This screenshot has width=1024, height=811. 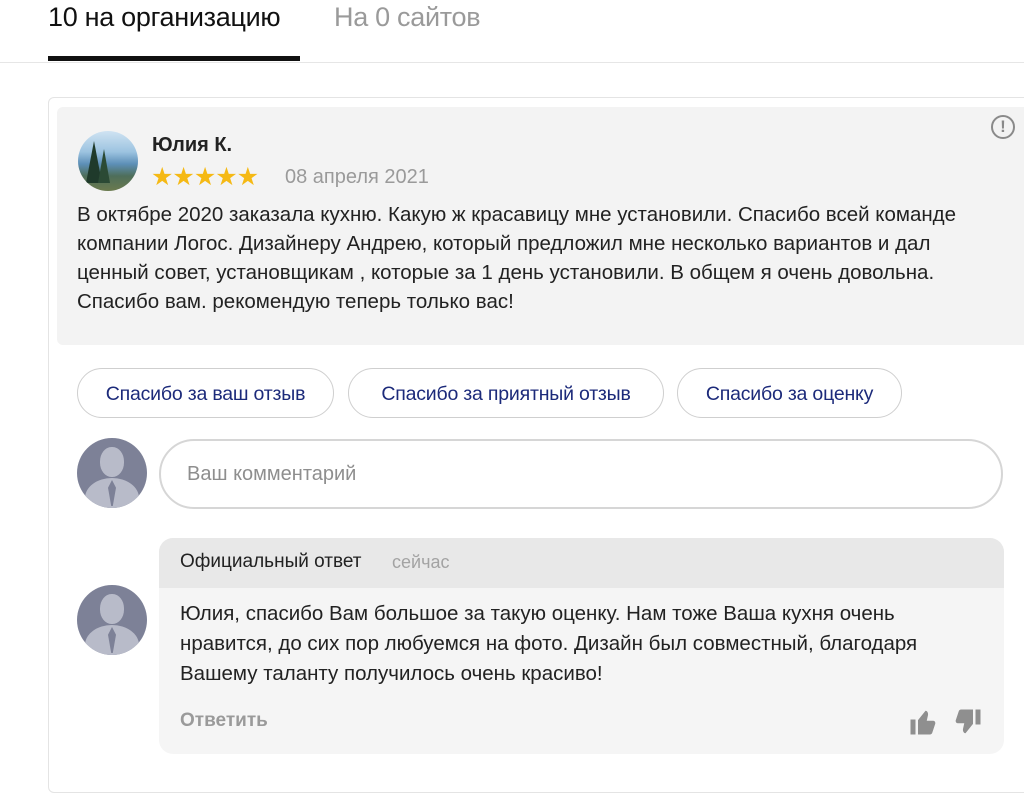 What do you see at coordinates (192, 145) in the screenshot?
I see `reviewer-name: Юлия К.` at bounding box center [192, 145].